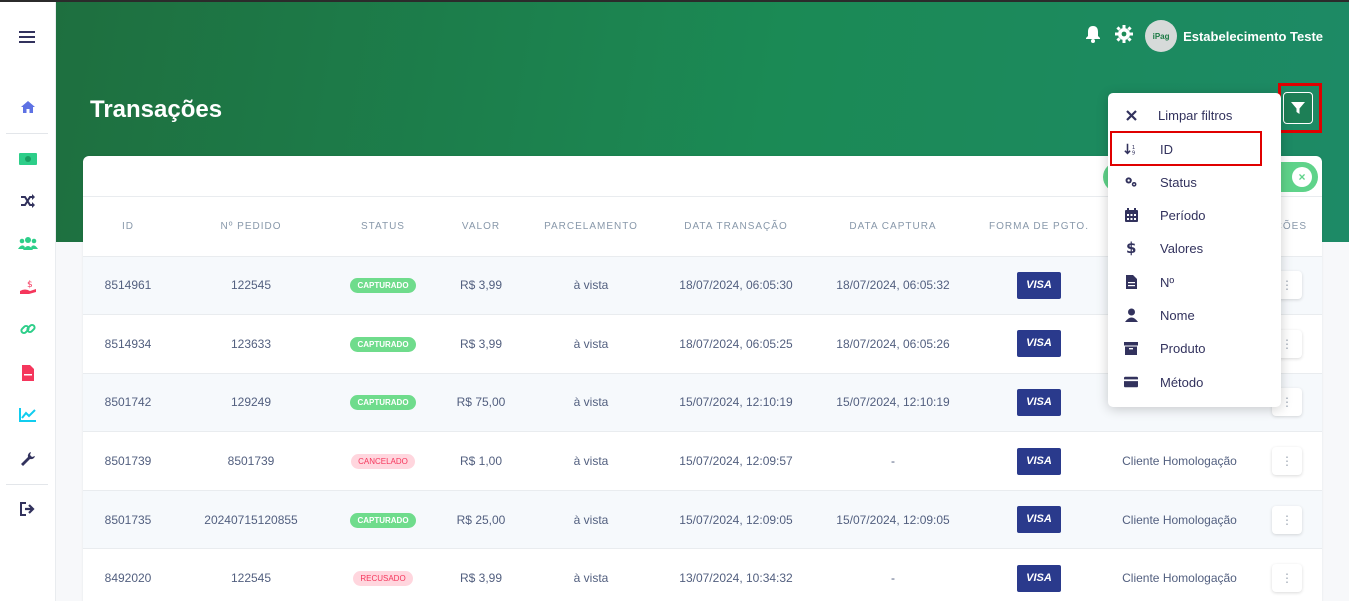 The width and height of the screenshot is (1349, 601). I want to click on cell-data-captura: 18/07/2024, 06:05:26, so click(893, 344).